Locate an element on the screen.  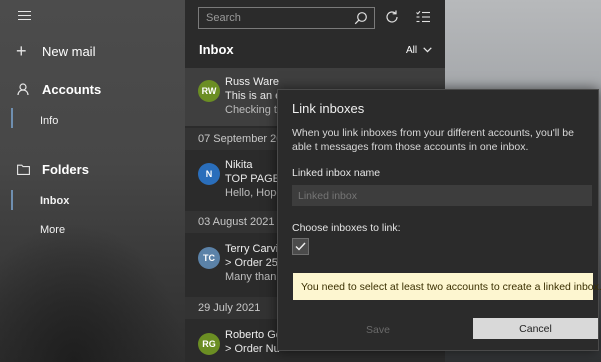
date-group-label: 07 September 20 is located at coordinates (240, 139).